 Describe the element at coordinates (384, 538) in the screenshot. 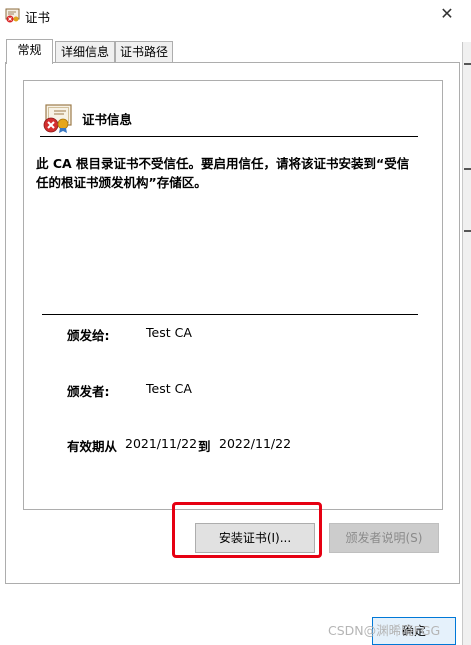

I see `issuer-statement-button: 颁发者说明(S)` at that location.